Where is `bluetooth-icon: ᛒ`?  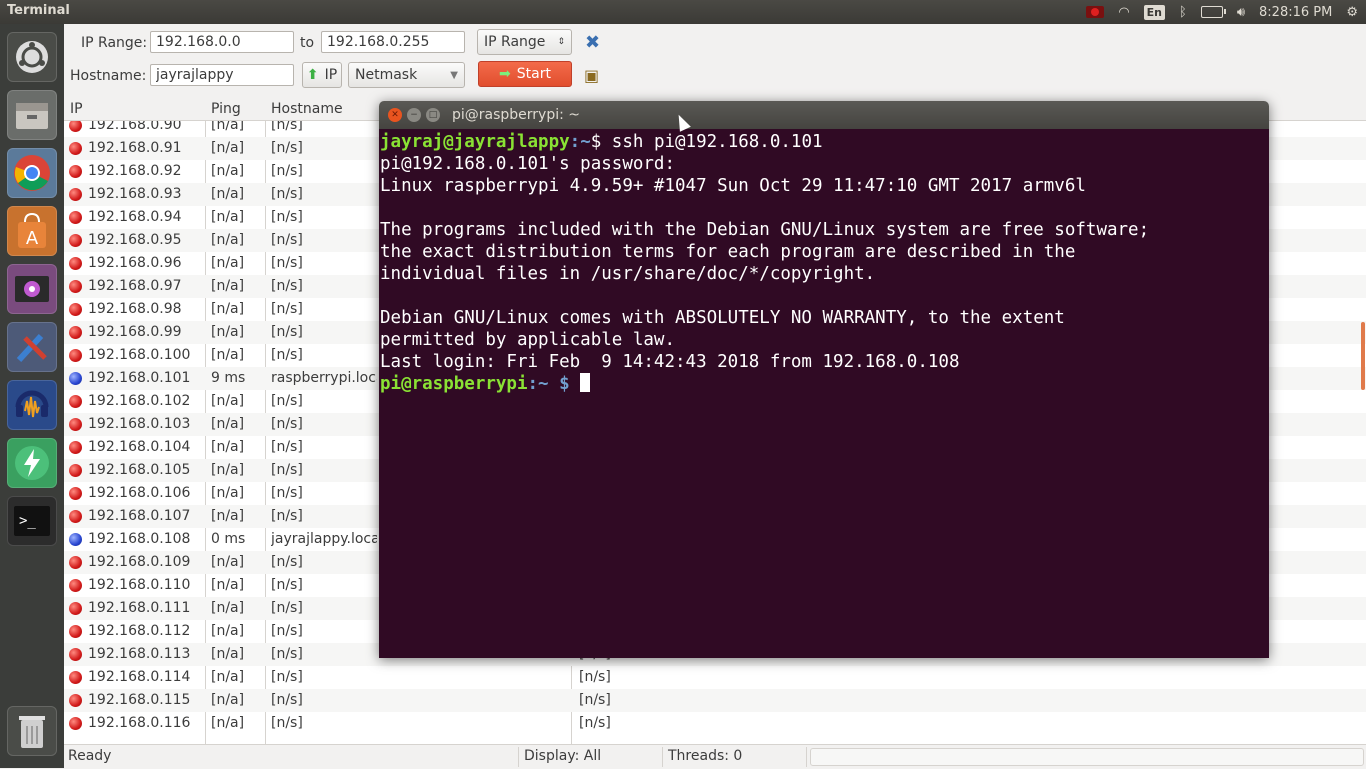
bluetooth-icon: ᛒ is located at coordinates (1183, 12).